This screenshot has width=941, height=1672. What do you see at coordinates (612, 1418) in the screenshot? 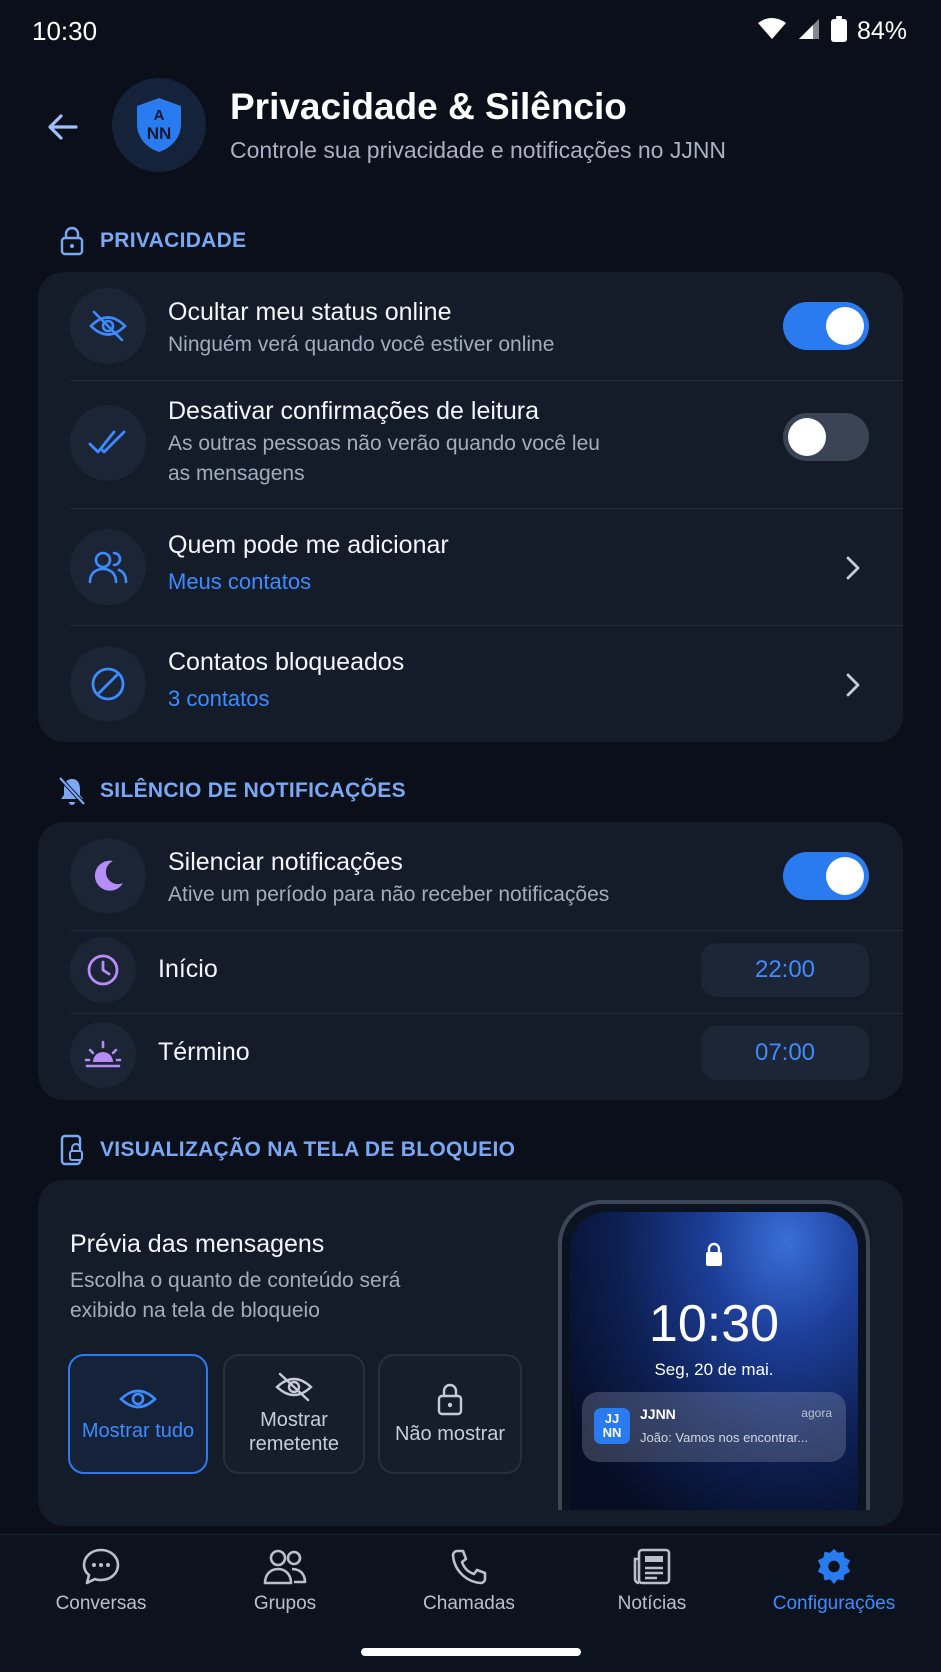
I see `logo-text-top: JJ` at bounding box center [612, 1418].